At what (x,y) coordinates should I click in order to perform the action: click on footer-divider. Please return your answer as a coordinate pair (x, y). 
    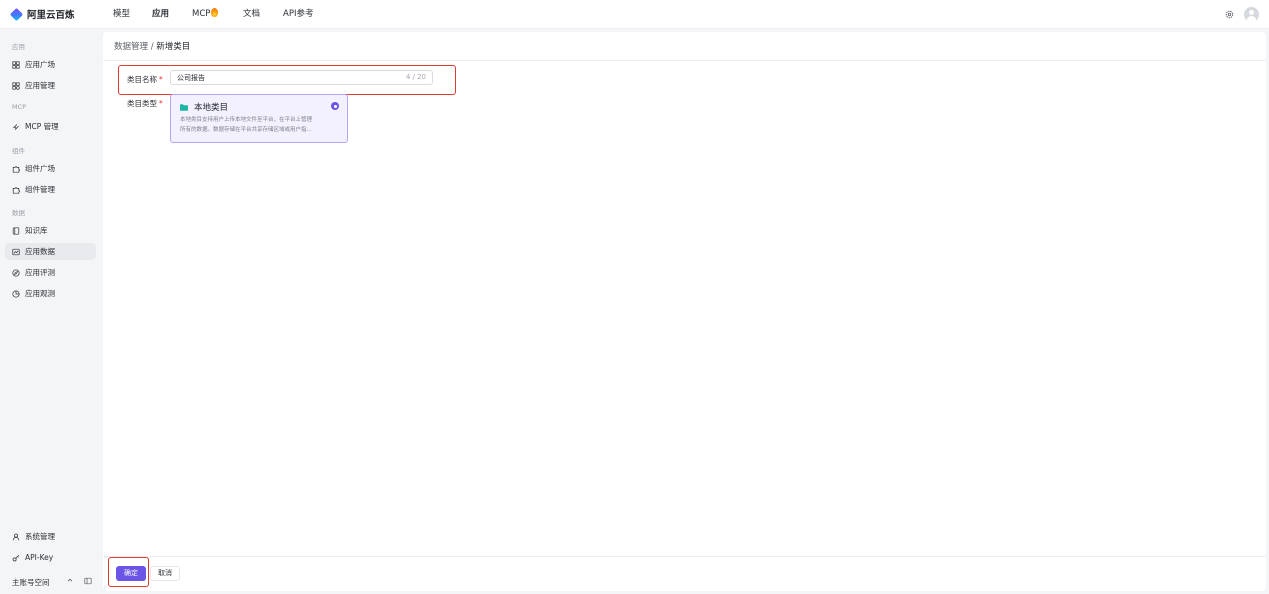
    Looking at the image, I should click on (684, 556).